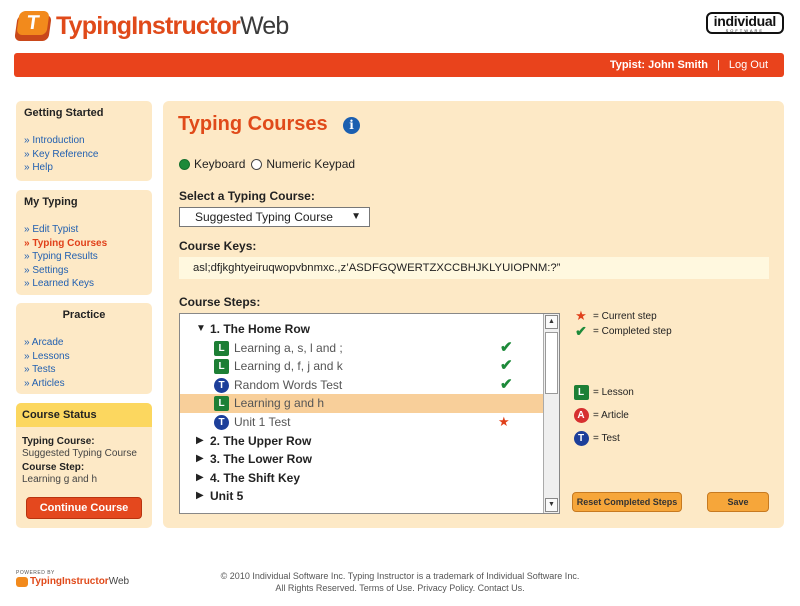  What do you see at coordinates (84, 284) in the screenshot?
I see `sidebar-link-learned-keys: » Learned Keys` at bounding box center [84, 284].